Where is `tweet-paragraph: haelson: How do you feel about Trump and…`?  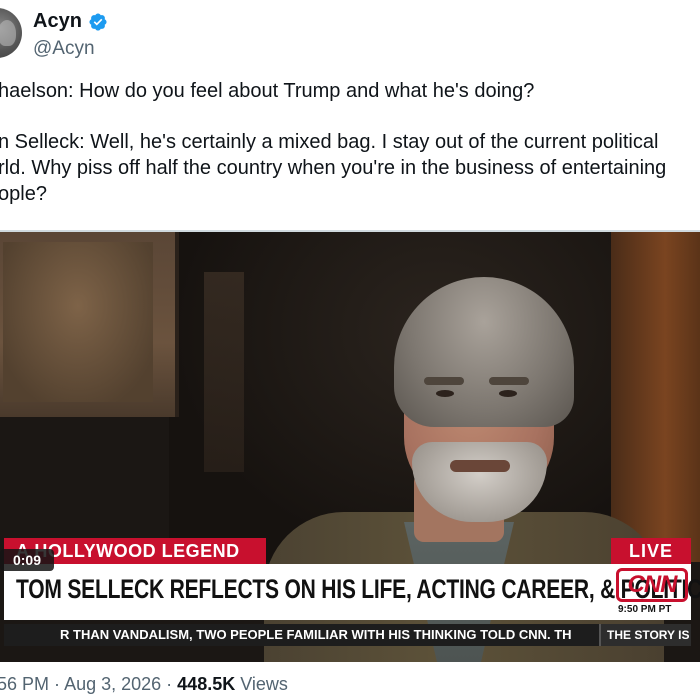 tweet-paragraph: haelson: How do you feel about Trump and… is located at coordinates (350, 91).